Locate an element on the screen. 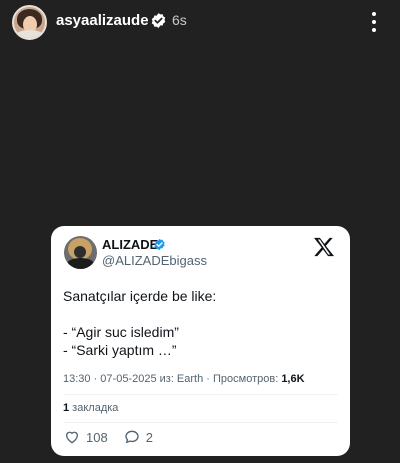  story-header: asyaalizaude 6s is located at coordinates (200, 22).